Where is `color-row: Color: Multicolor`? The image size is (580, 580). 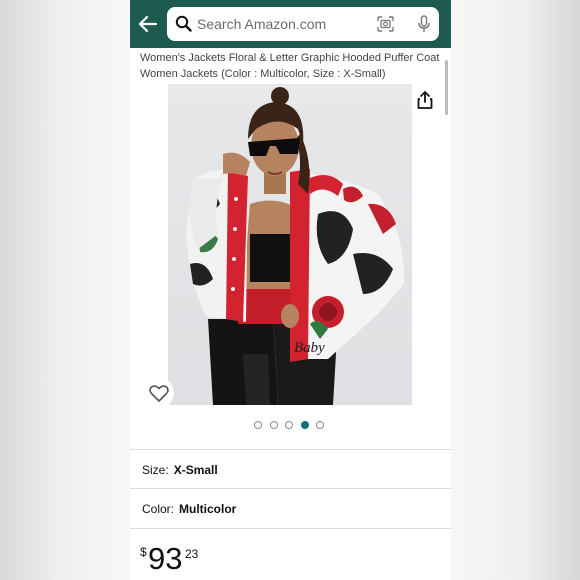
color-row: Color: Multicolor is located at coordinates (189, 509).